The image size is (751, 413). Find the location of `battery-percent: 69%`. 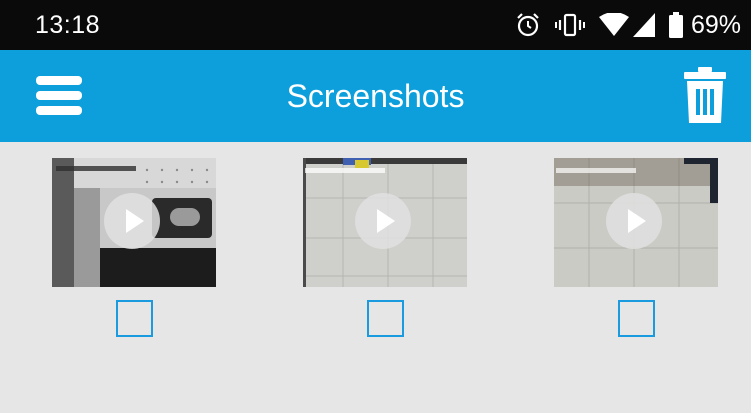

battery-percent: 69% is located at coordinates (715, 24).